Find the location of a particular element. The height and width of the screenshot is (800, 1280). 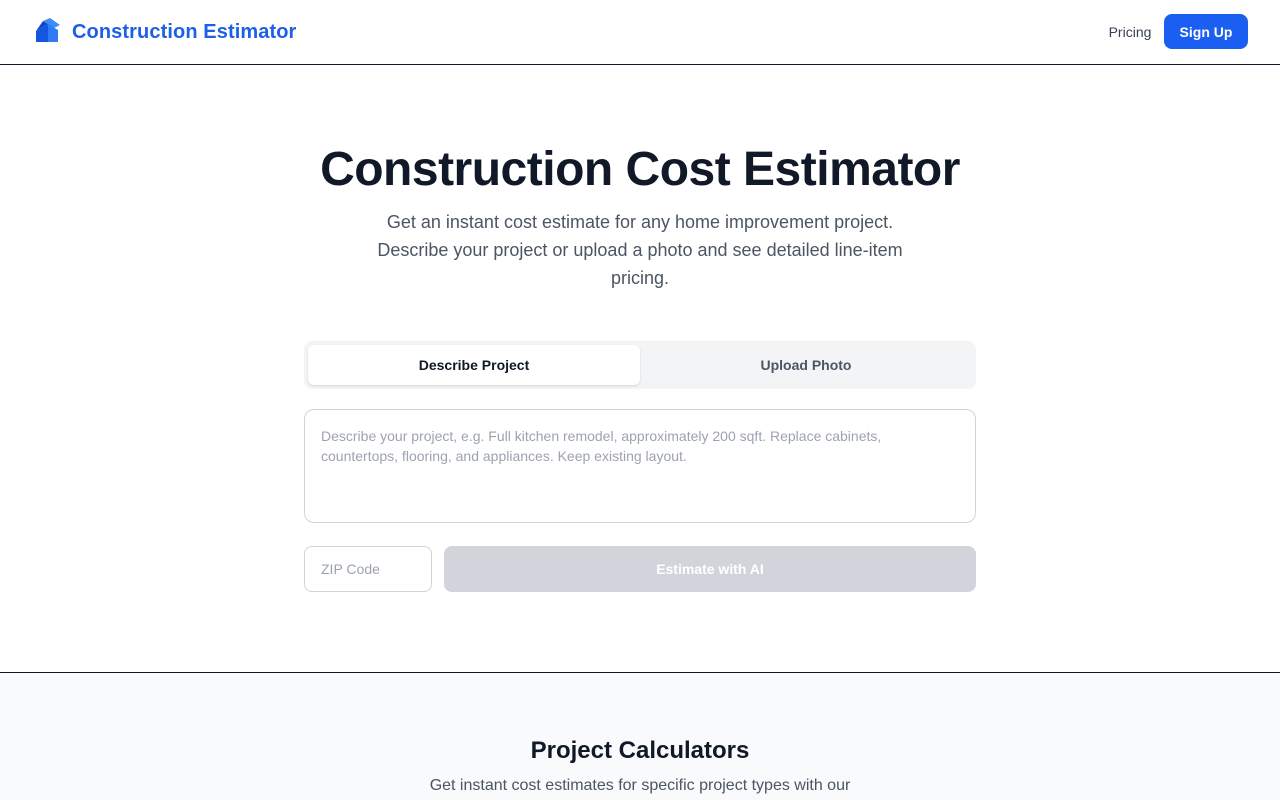

input-mode-tabs: Describe Project Upload Photo is located at coordinates (640, 365).